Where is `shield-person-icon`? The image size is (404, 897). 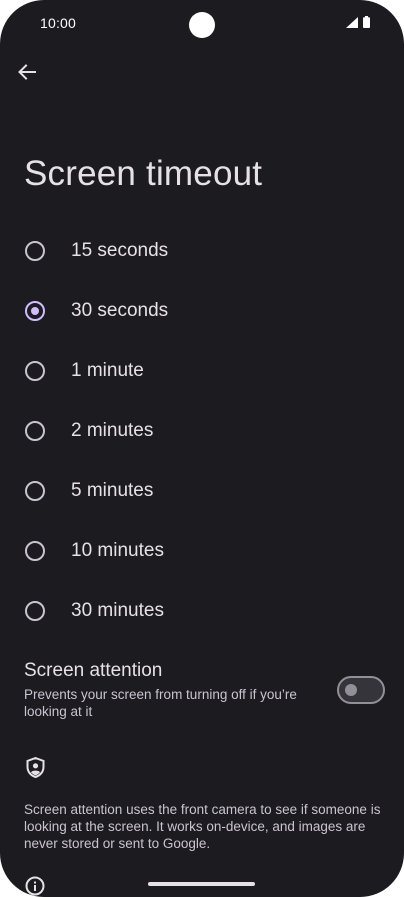 shield-person-icon is located at coordinates (35, 767).